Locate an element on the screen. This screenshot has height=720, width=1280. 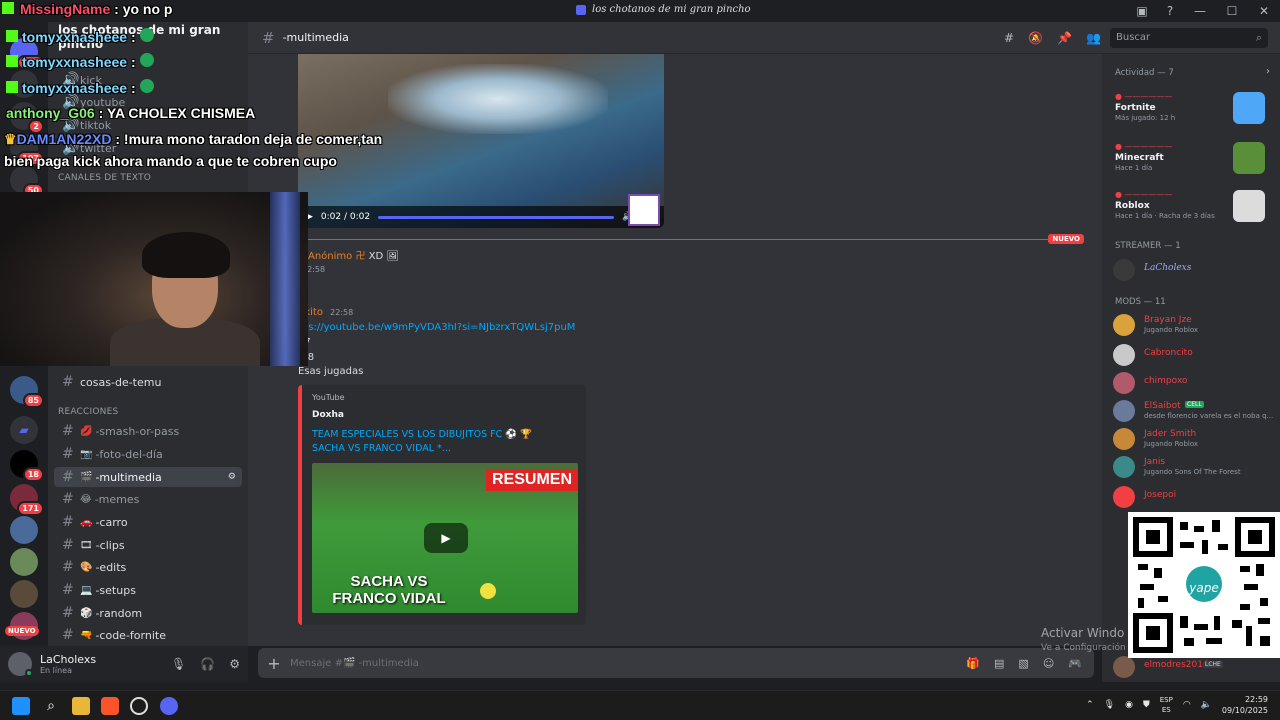
member-list-icon: 👥 is located at coordinates (1093, 38).